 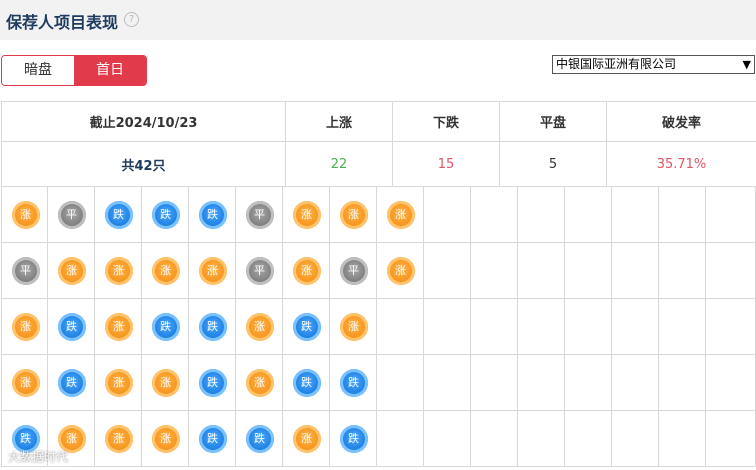 What do you see at coordinates (38, 457) in the screenshot?
I see `watermark: 大数据时代` at bounding box center [38, 457].